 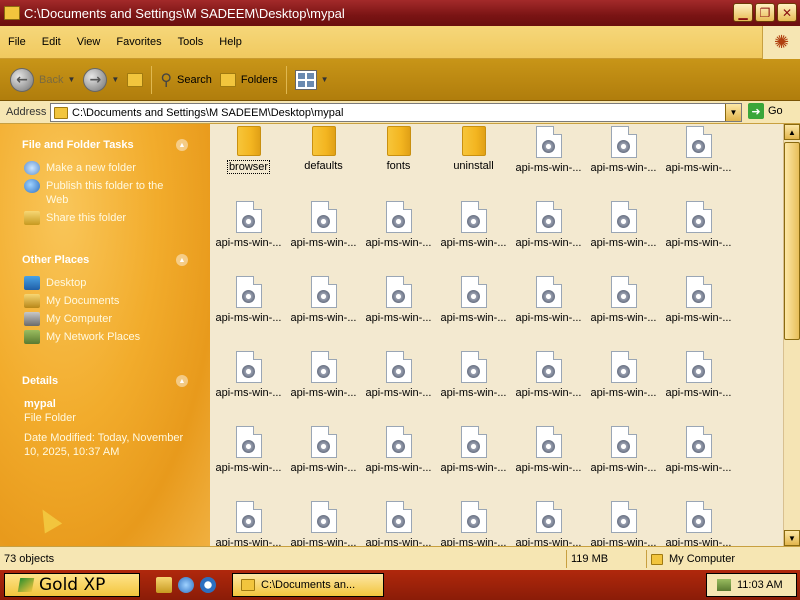 What do you see at coordinates (792, 538) in the screenshot?
I see `scroll-down-icon: ▼` at bounding box center [792, 538].